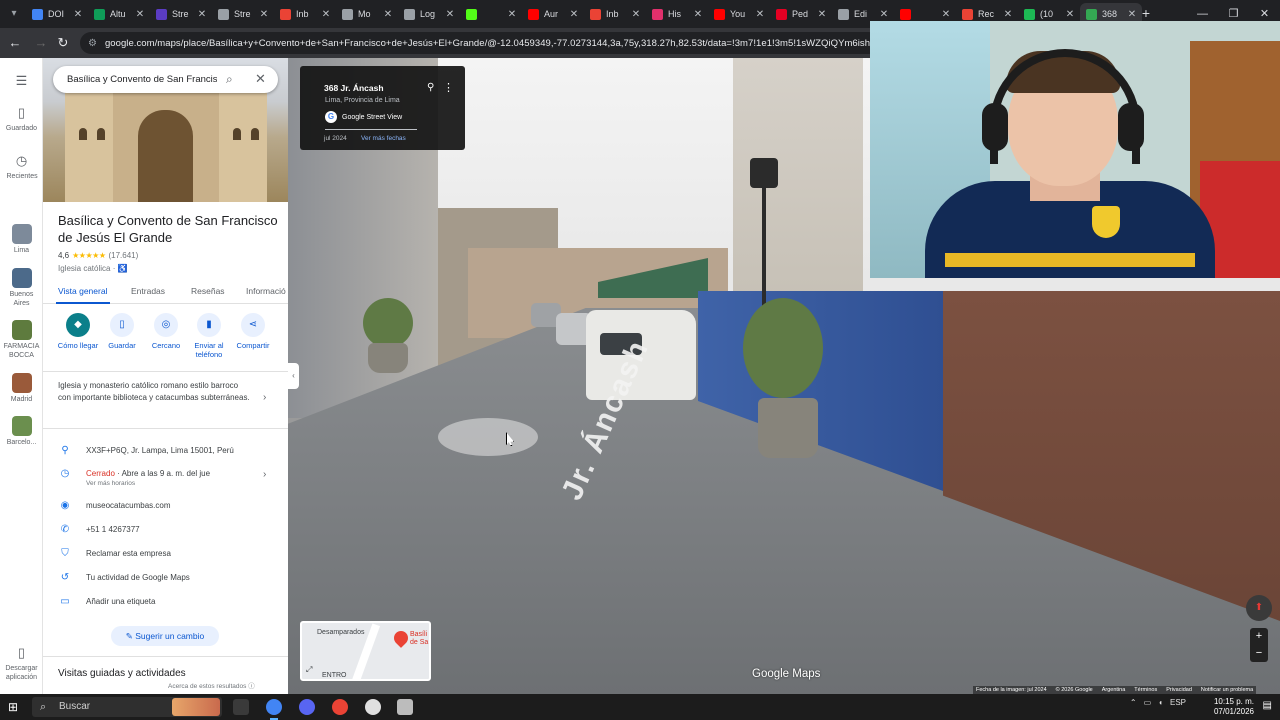 This screenshot has width=1280, height=720. Describe the element at coordinates (1178, 702) in the screenshot. I see `language-indicator: ESP` at that location.